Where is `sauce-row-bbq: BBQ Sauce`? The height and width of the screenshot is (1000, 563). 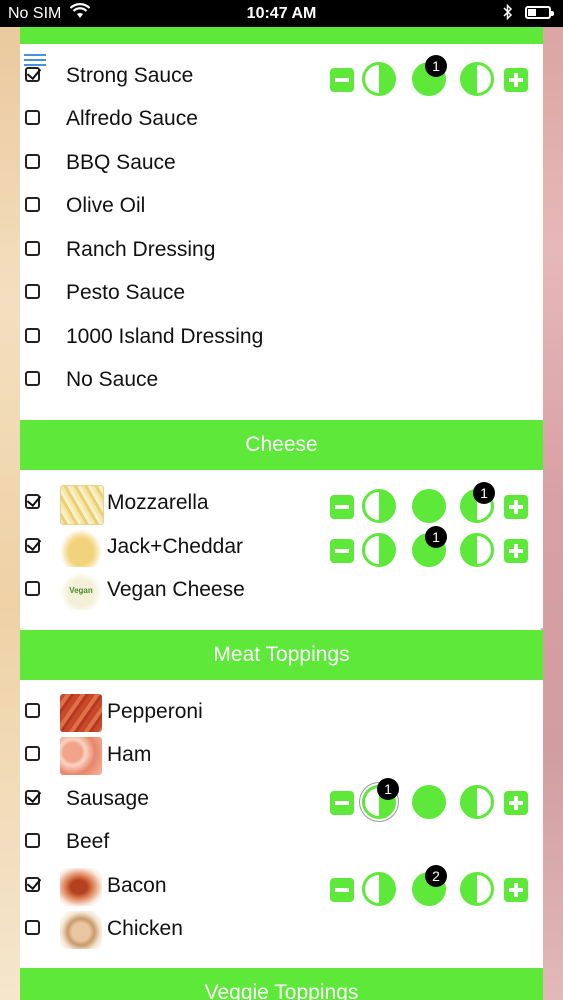 sauce-row-bbq: BBQ Sauce is located at coordinates (281, 164).